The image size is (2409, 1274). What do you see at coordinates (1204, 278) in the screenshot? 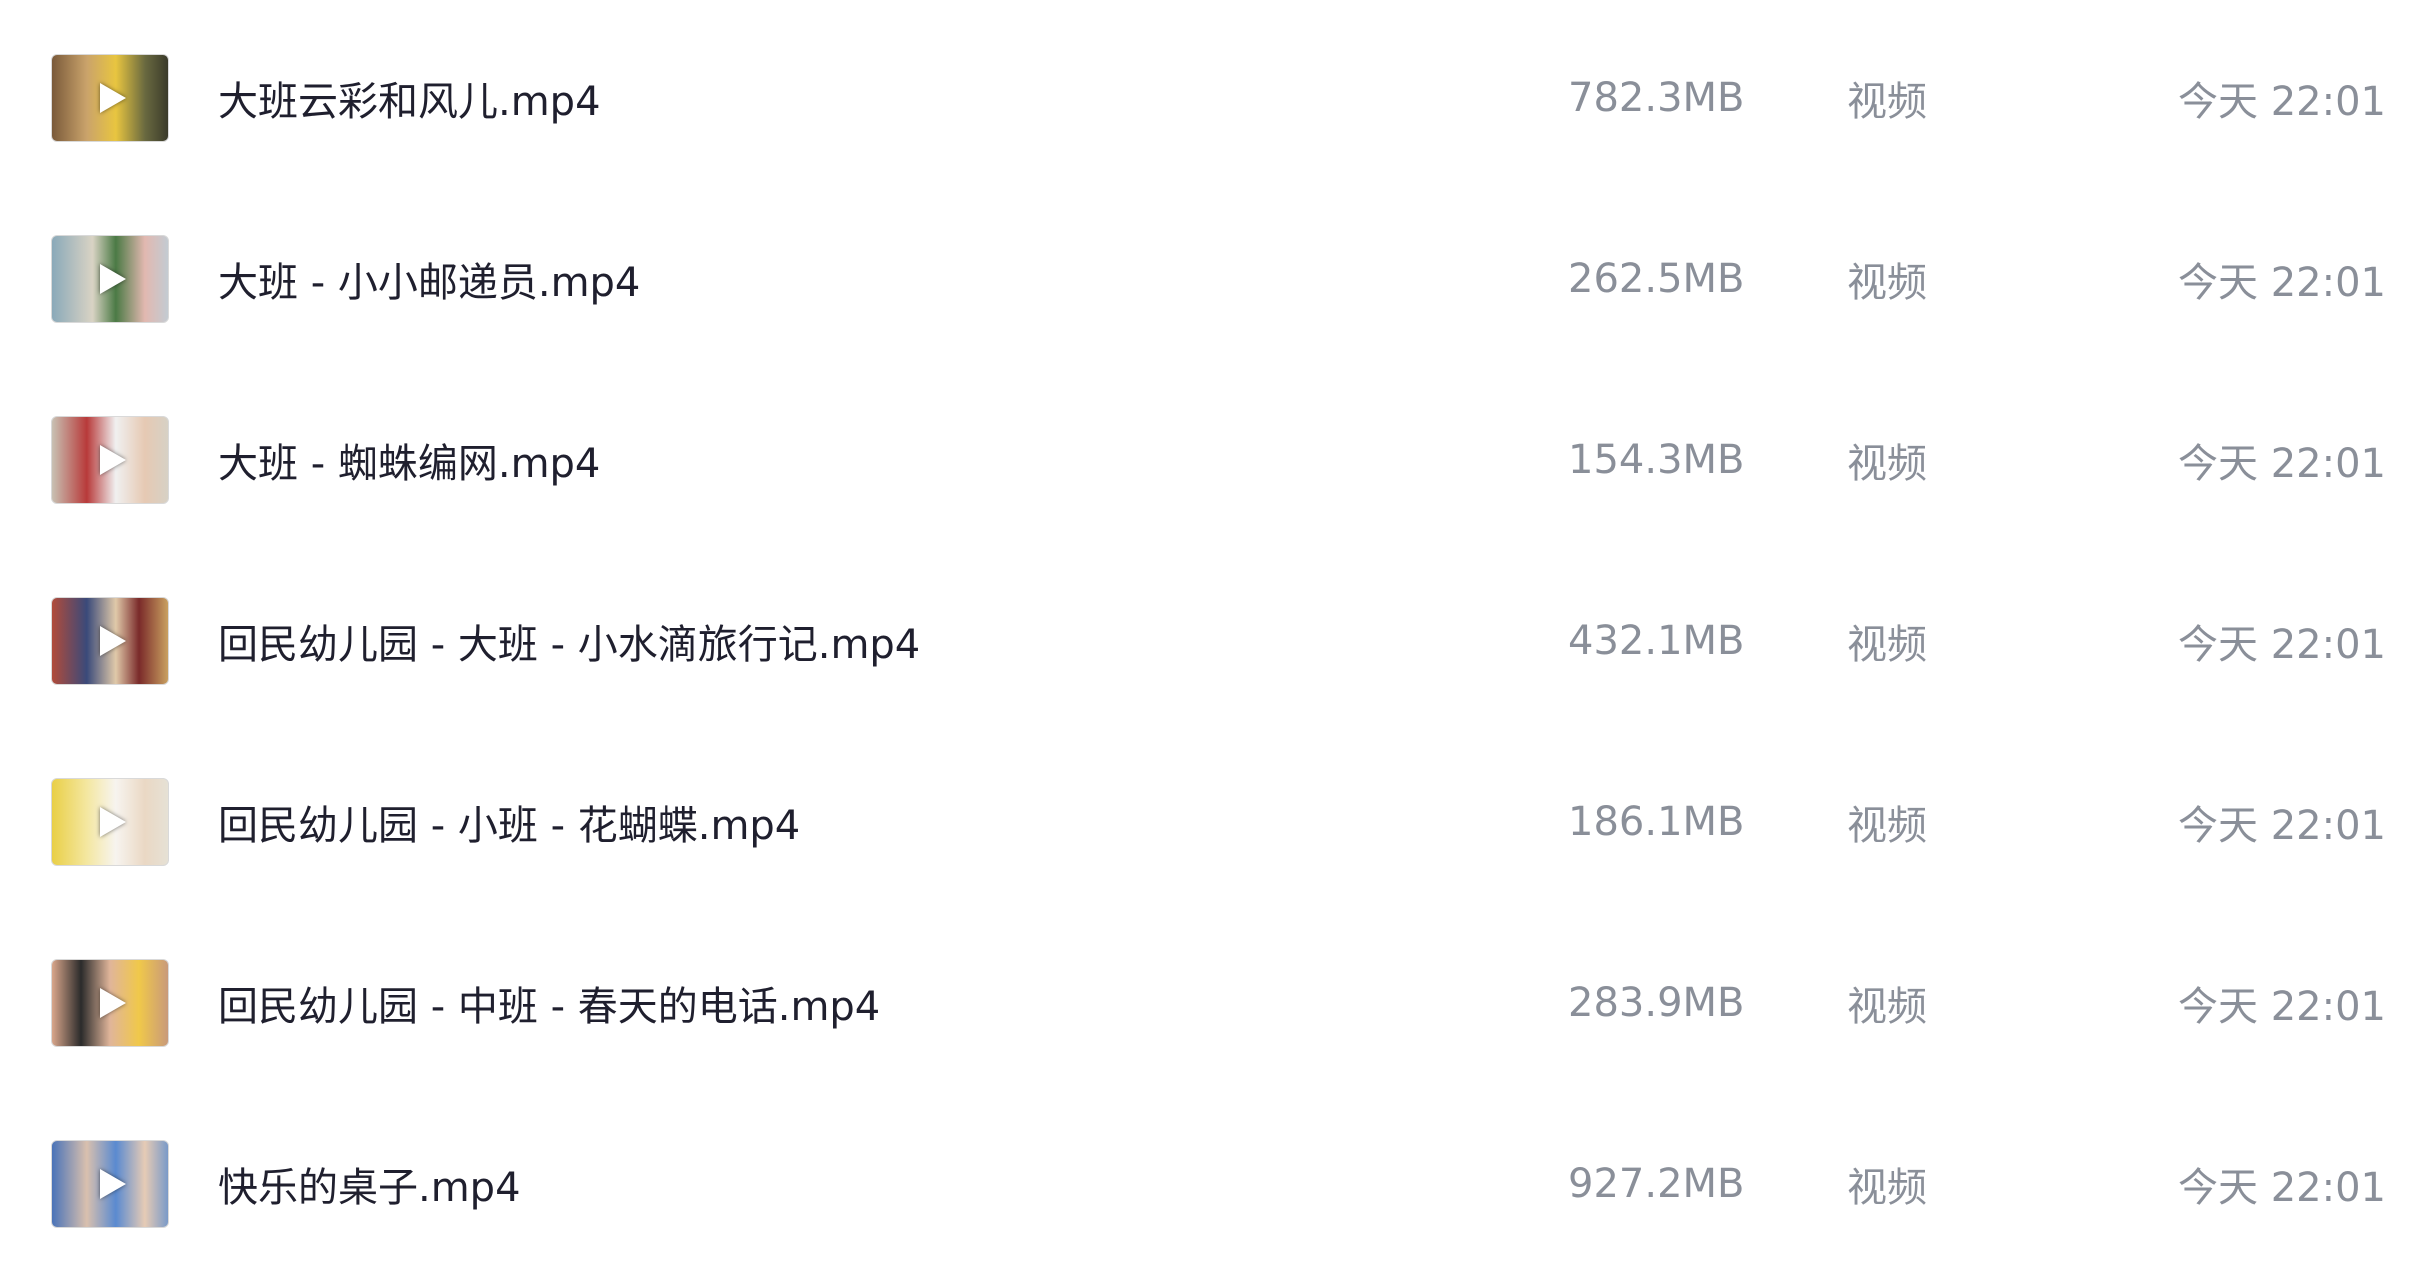
I see `file-row: 大班 - 小小邮递员.mp4 262.5MB 视频 今天 22:01` at bounding box center [1204, 278].